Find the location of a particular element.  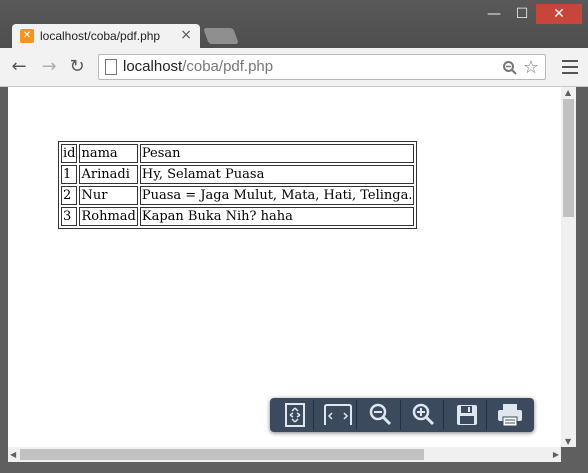

save-icon is located at coordinates (467, 415).